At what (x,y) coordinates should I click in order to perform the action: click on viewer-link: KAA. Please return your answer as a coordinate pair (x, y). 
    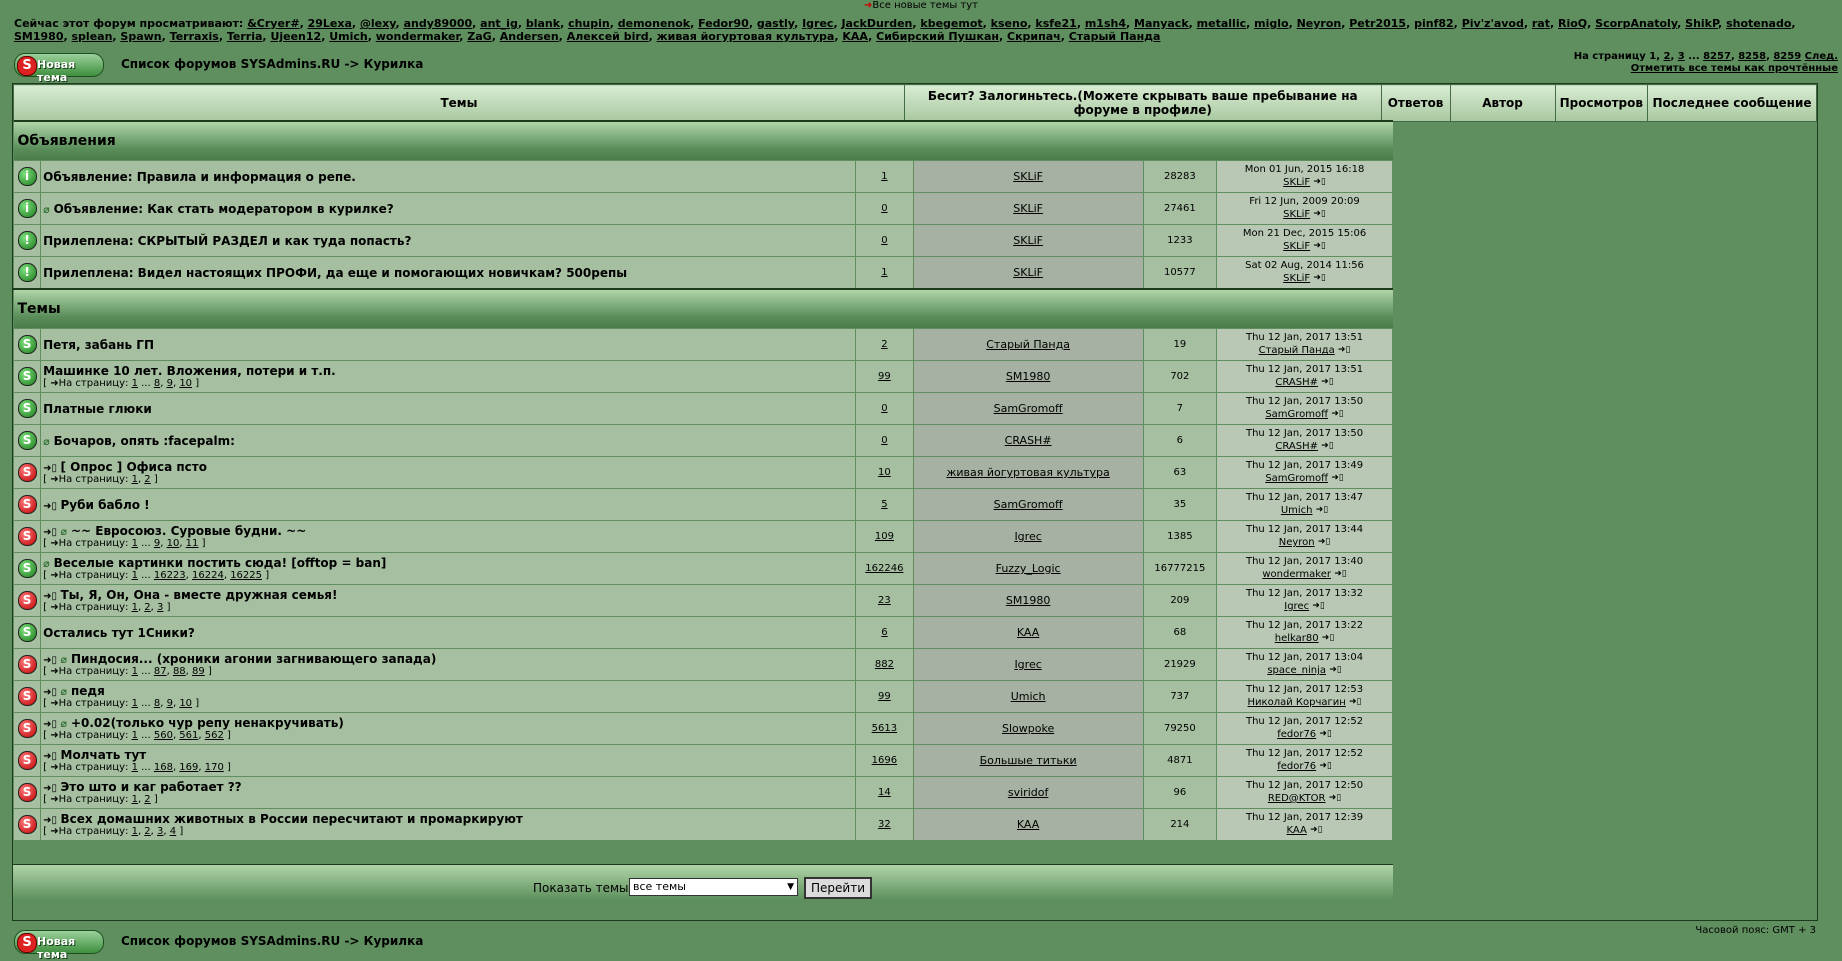
    Looking at the image, I should click on (855, 36).